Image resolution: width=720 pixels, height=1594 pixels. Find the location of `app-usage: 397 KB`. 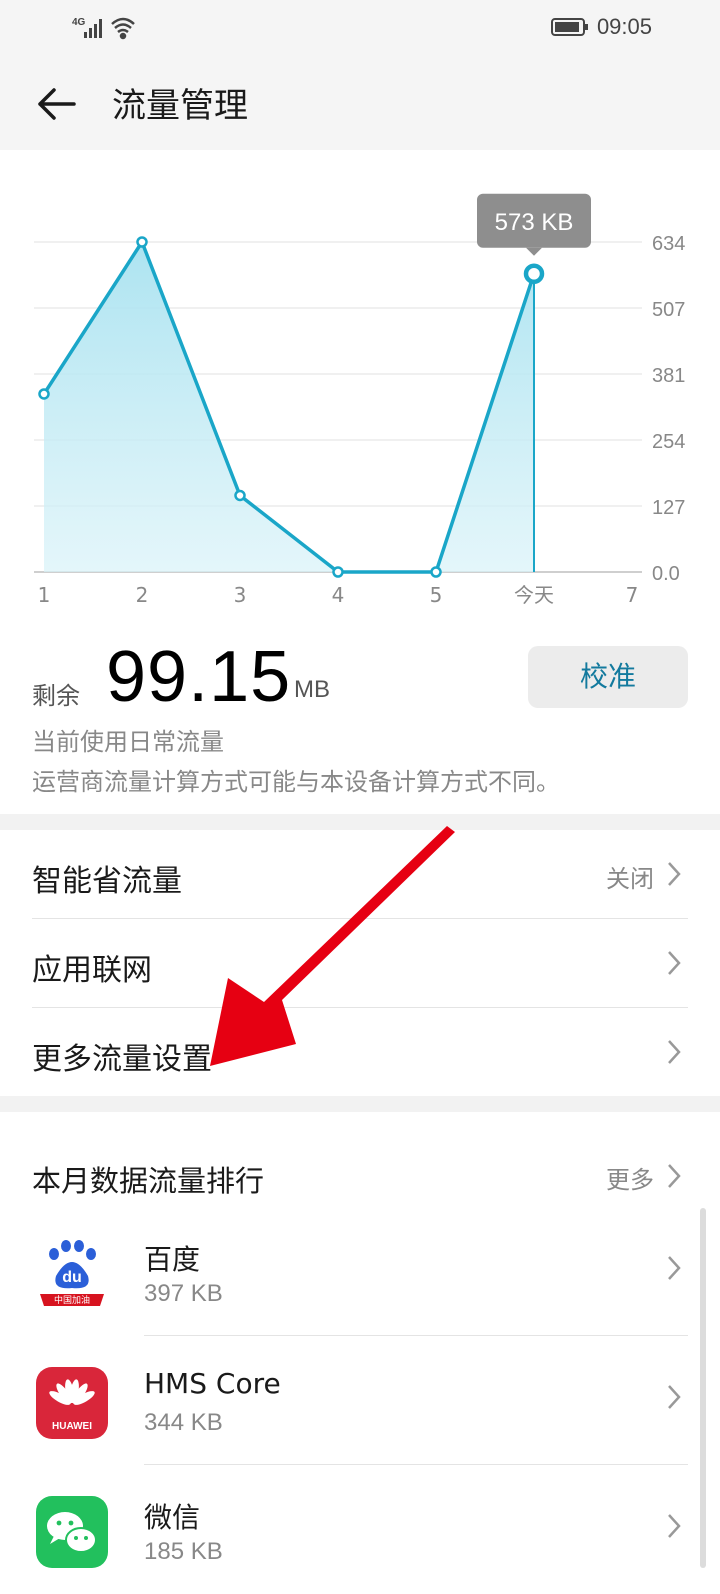

app-usage: 397 KB is located at coordinates (183, 1293).